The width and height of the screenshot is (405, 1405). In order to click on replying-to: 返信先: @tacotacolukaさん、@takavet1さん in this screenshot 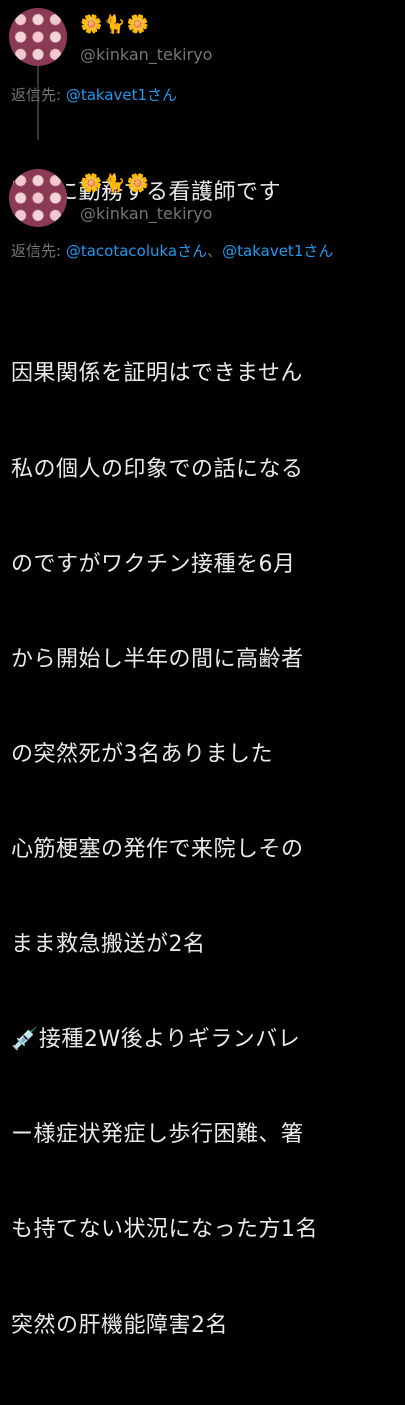, I will do `click(206, 251)`.